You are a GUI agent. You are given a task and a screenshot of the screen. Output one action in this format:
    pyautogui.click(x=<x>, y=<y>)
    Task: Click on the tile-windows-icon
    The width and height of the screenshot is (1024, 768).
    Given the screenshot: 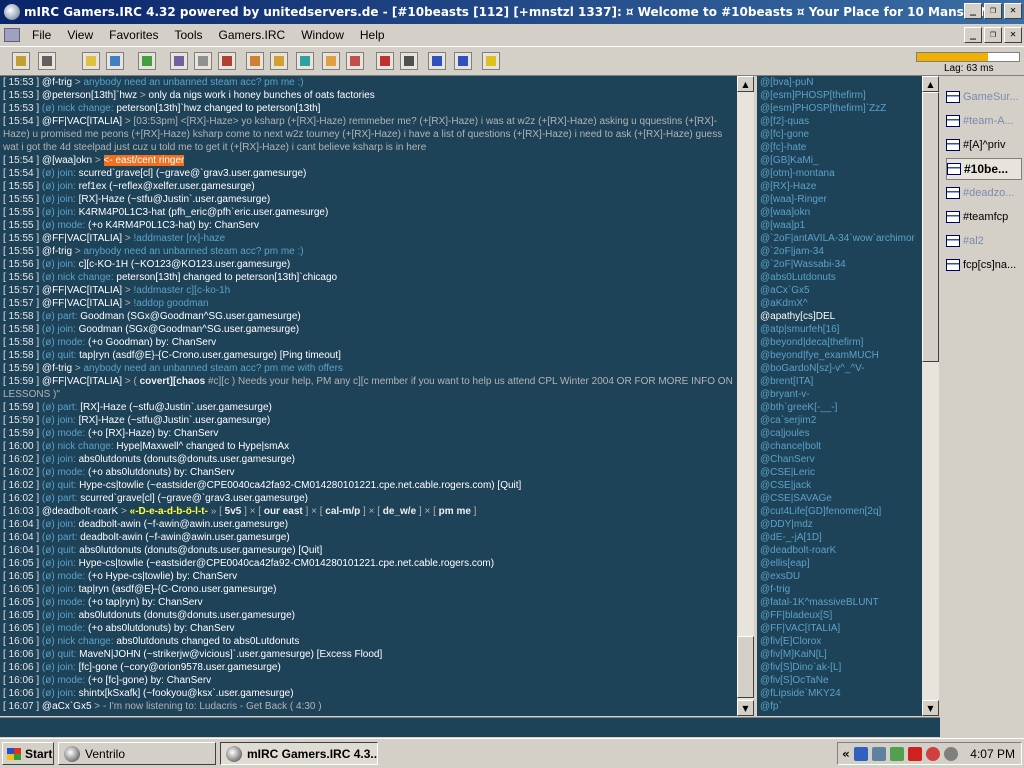 What is the action you would take?
    pyautogui.click(x=437, y=61)
    